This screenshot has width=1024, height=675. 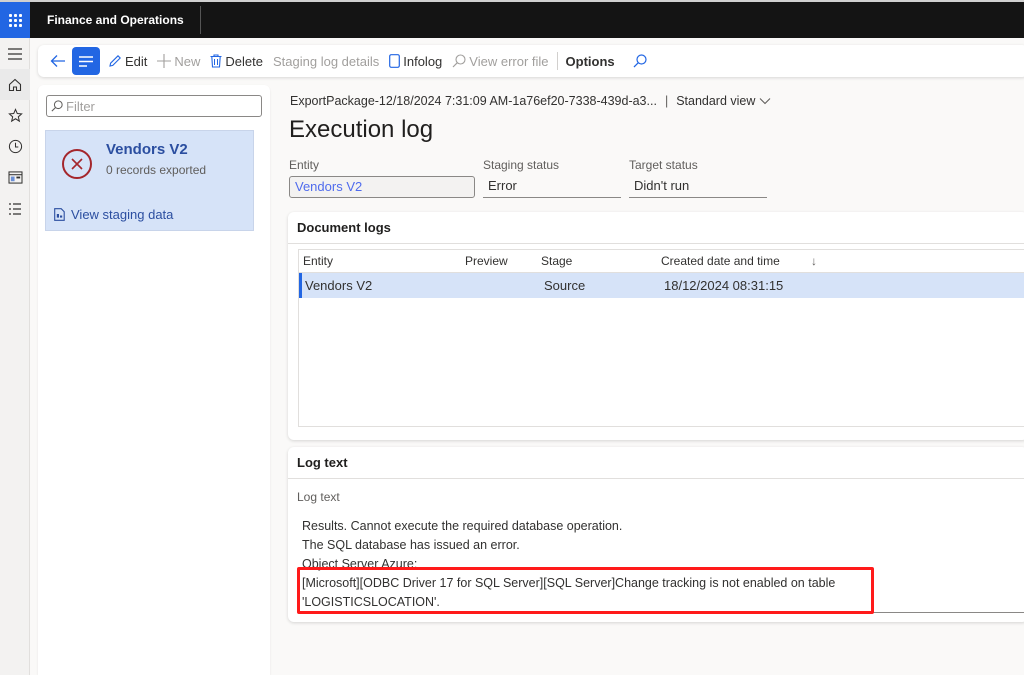 I want to click on app-launcher-button, so click(x=15, y=20).